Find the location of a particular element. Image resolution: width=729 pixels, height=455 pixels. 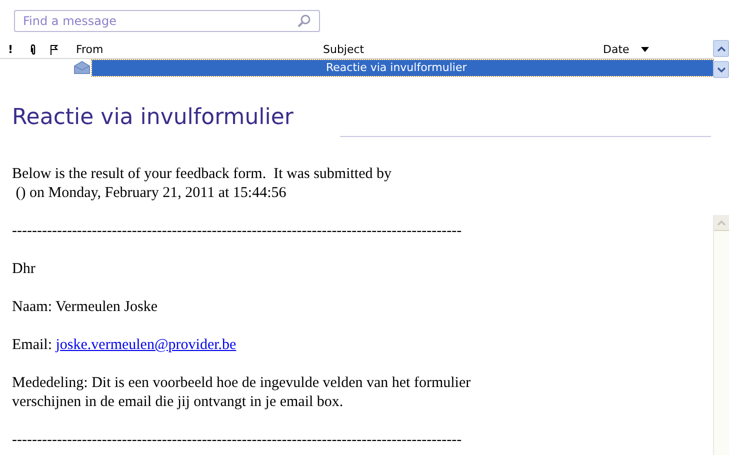

from-header: From is located at coordinates (198, 49).